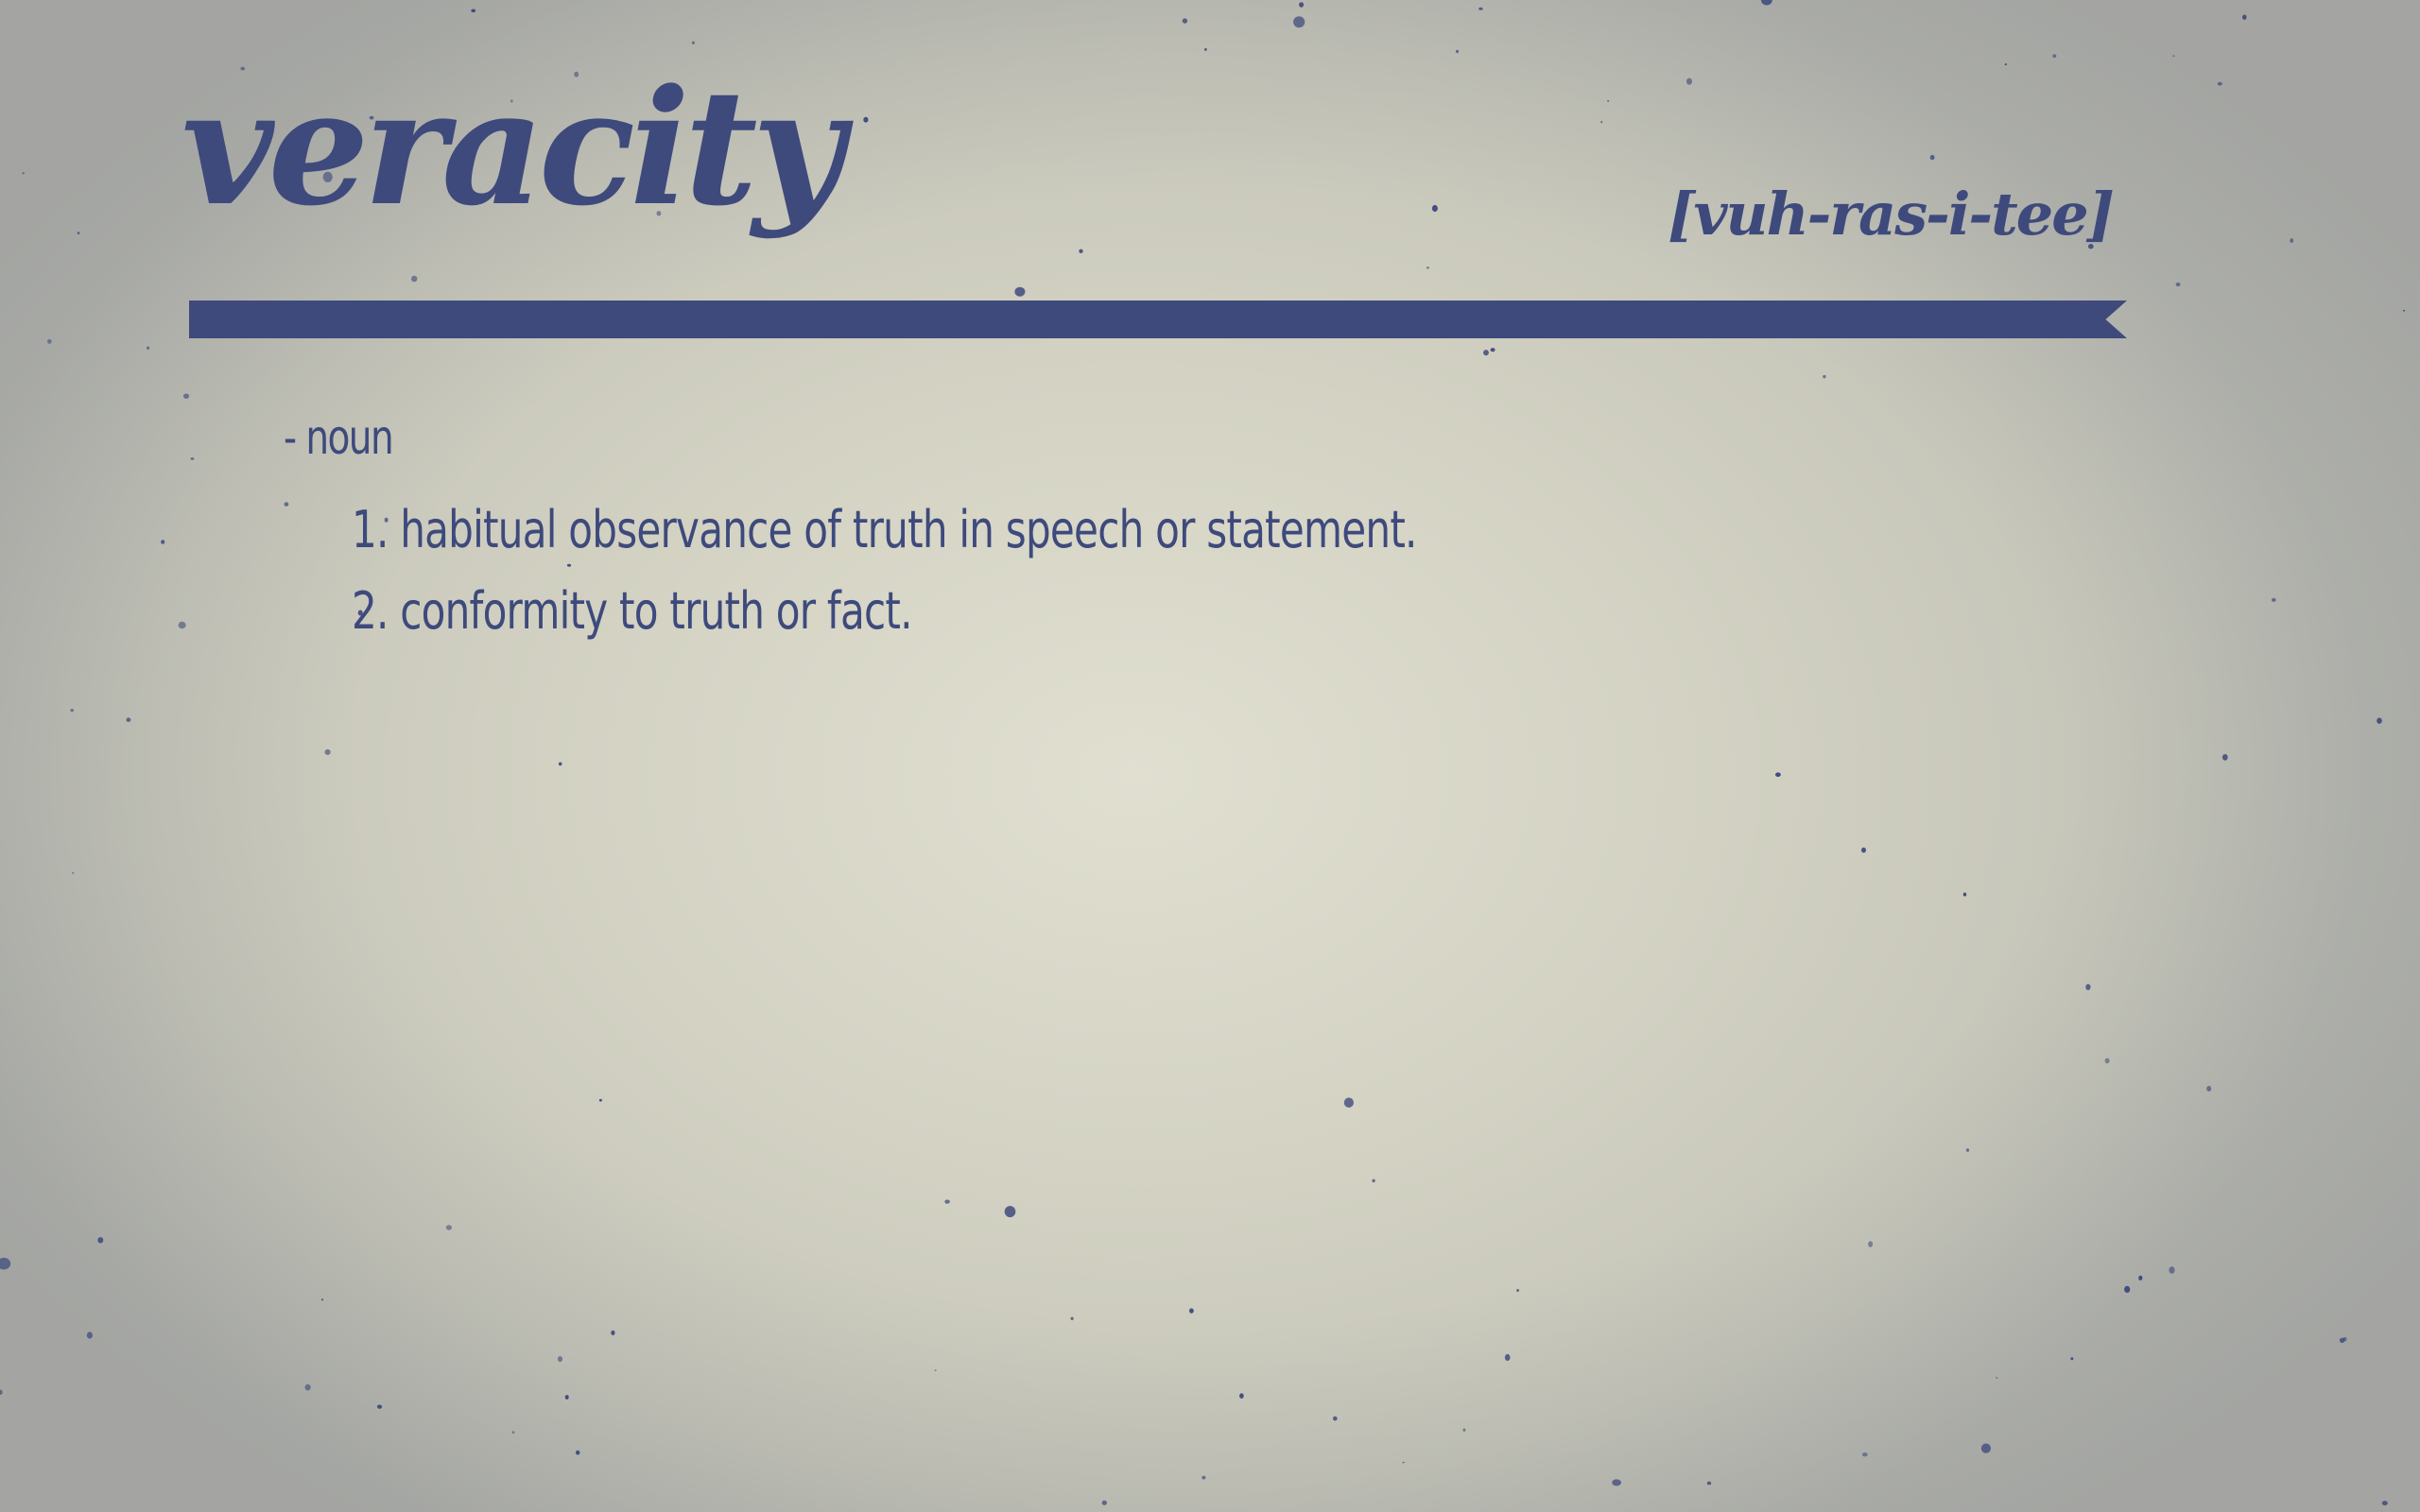 Image resolution: width=2420 pixels, height=1512 pixels. Describe the element at coordinates (339, 437) in the screenshot. I see `part-of-speech: - noun` at that location.